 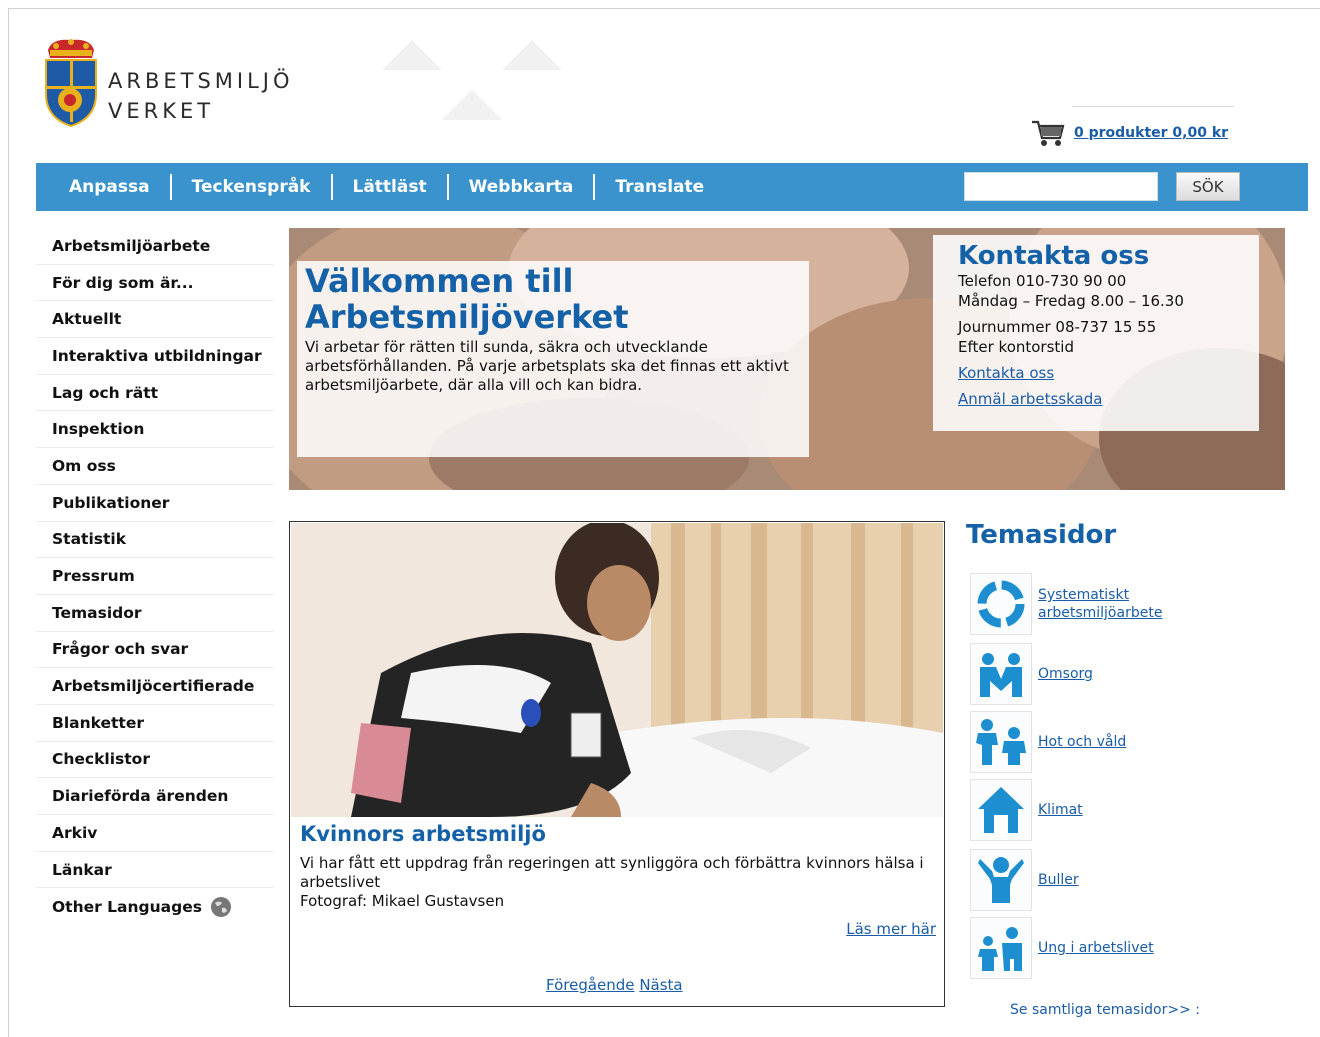 What do you see at coordinates (155, 356) in the screenshot?
I see `sidebar-item-interaktiva-utbildningar: Interaktiva utbildningar` at bounding box center [155, 356].